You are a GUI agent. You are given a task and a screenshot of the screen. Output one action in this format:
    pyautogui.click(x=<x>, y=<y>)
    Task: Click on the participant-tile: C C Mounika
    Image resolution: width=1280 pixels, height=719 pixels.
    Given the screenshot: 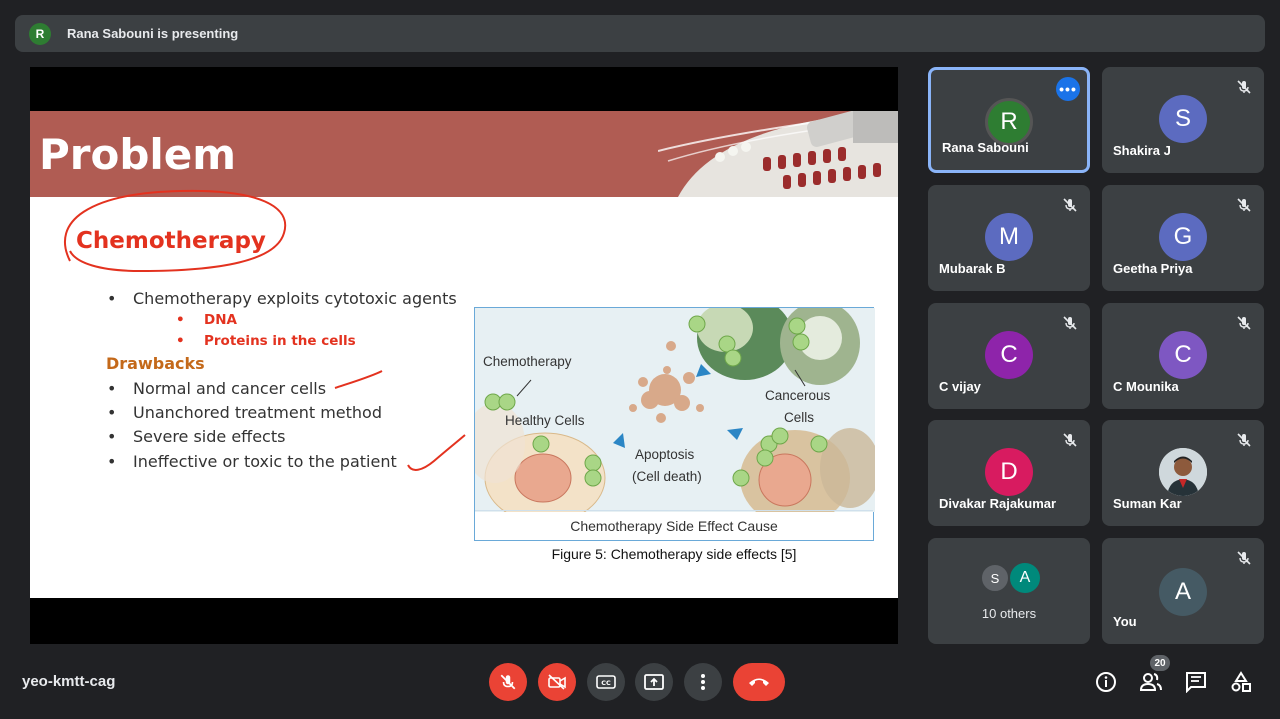 What is the action you would take?
    pyautogui.click(x=1183, y=356)
    